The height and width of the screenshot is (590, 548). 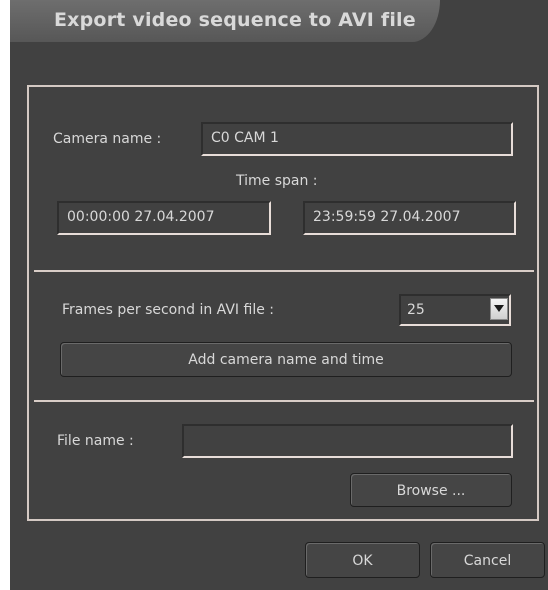 What do you see at coordinates (277, 181) in the screenshot?
I see `time-span-label: Time span :` at bounding box center [277, 181].